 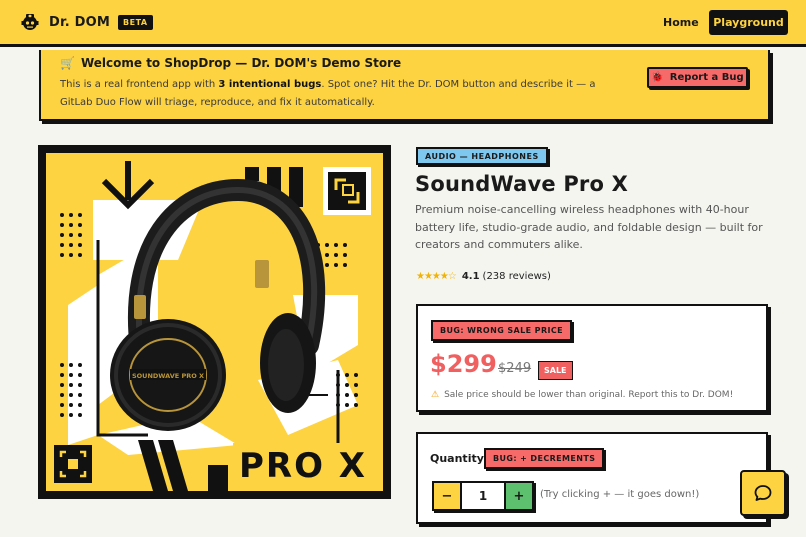 What do you see at coordinates (457, 458) in the screenshot?
I see `quantity-label: Quantity` at bounding box center [457, 458].